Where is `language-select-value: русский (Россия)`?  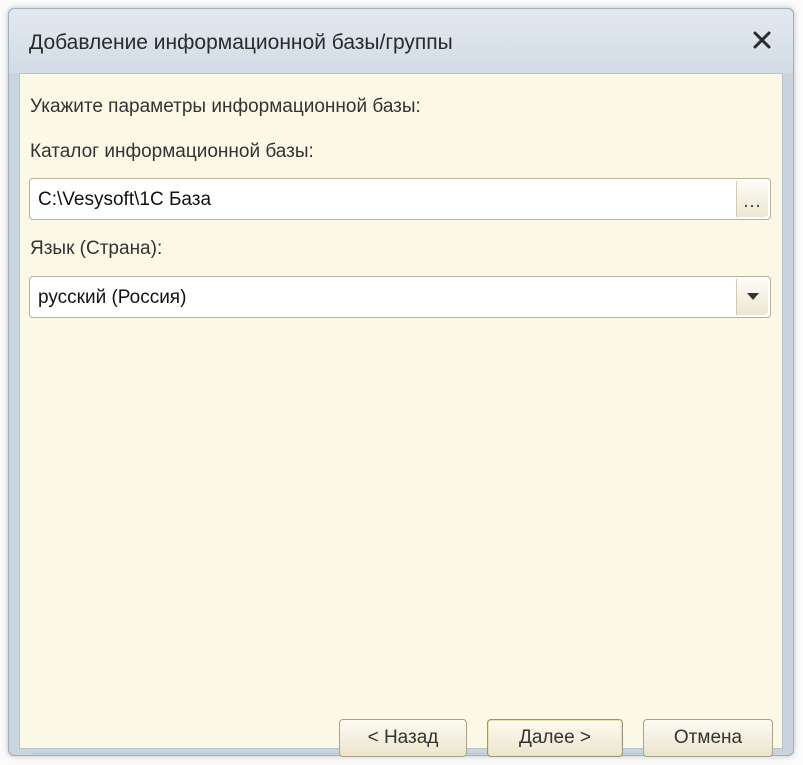
language-select-value: русский (Россия) is located at coordinates (112, 297).